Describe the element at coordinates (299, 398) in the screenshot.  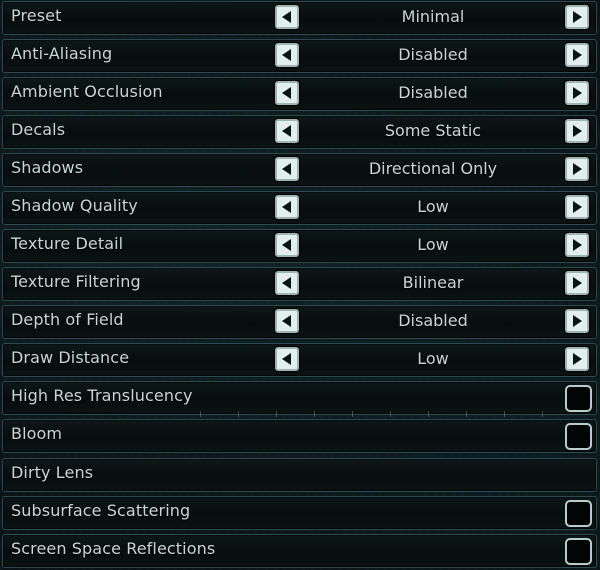
I see `setting-row-high-res-translucency: High Res Translucency` at that location.